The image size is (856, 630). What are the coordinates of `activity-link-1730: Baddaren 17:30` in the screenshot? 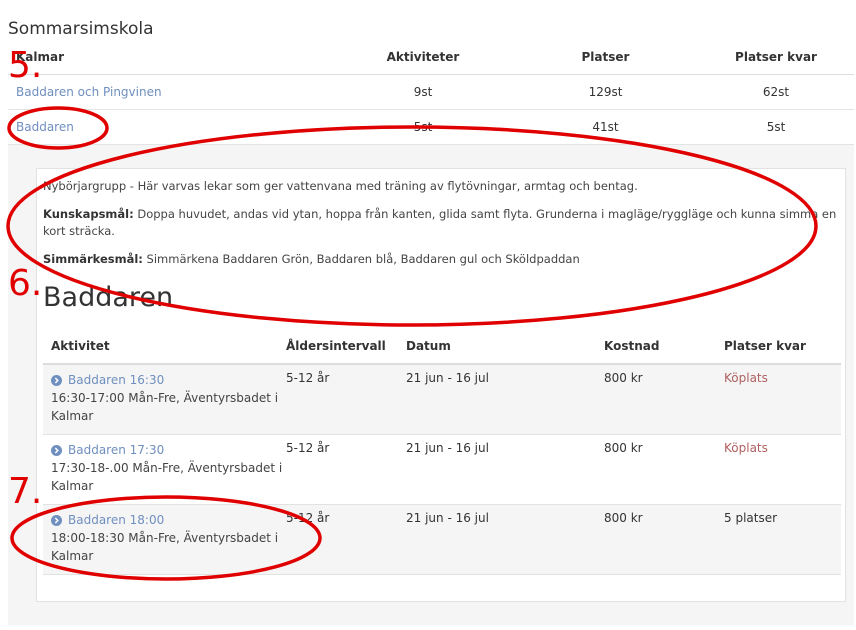 It's located at (168, 450).